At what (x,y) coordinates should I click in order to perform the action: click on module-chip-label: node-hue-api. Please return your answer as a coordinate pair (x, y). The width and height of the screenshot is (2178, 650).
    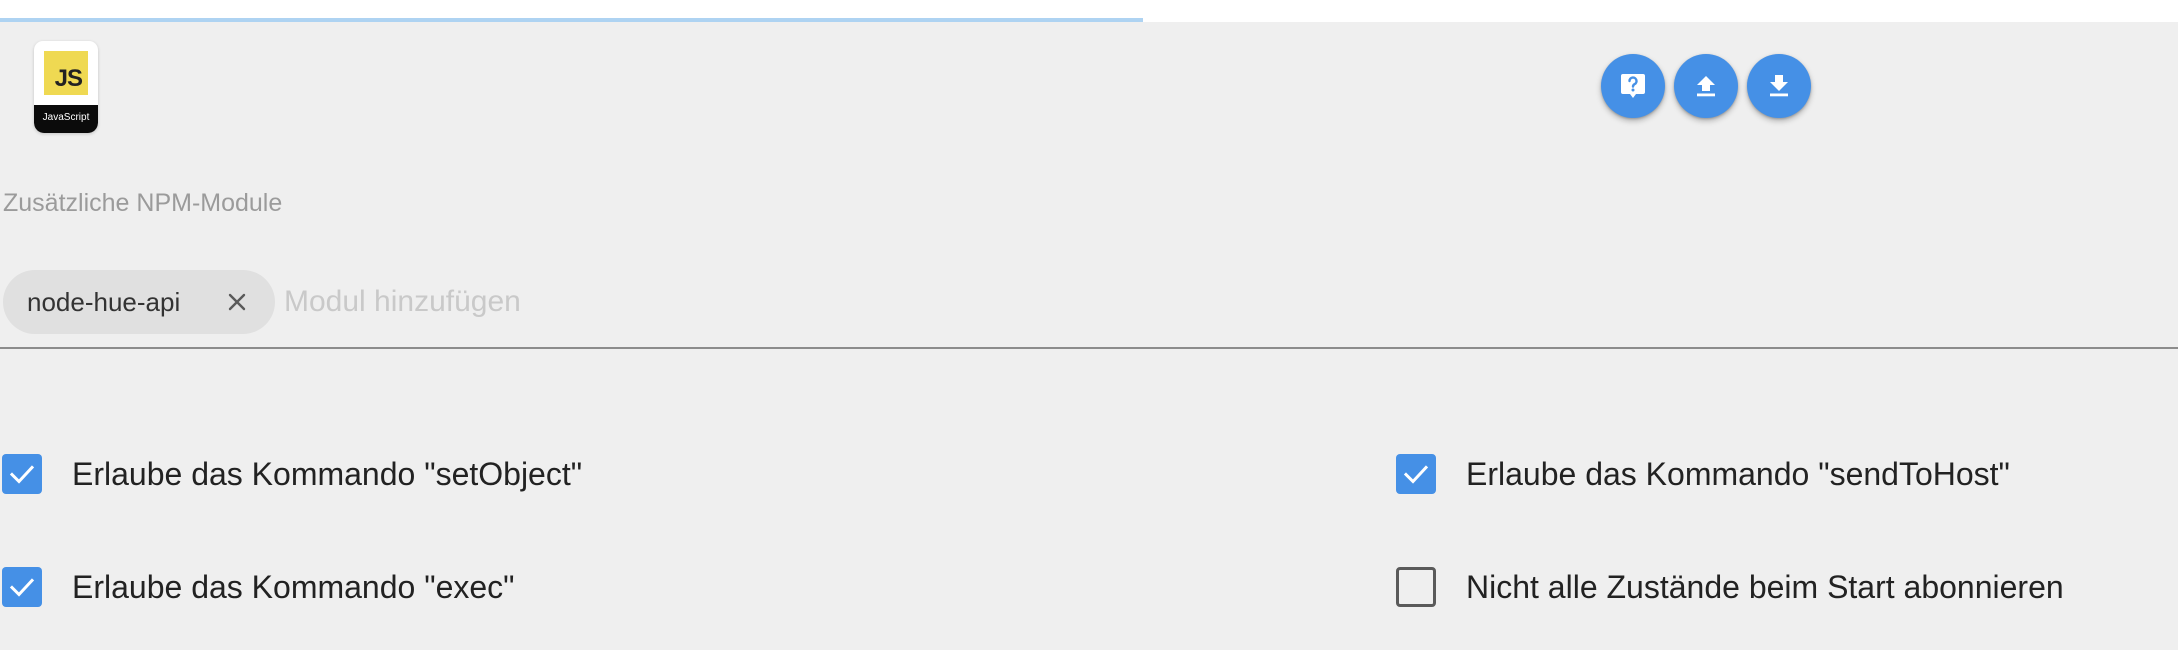
    Looking at the image, I should click on (104, 302).